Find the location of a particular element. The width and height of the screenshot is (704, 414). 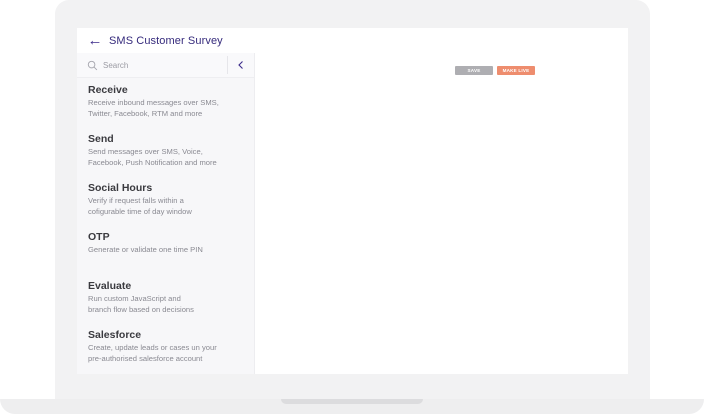

node-title: OTP is located at coordinates (99, 237).